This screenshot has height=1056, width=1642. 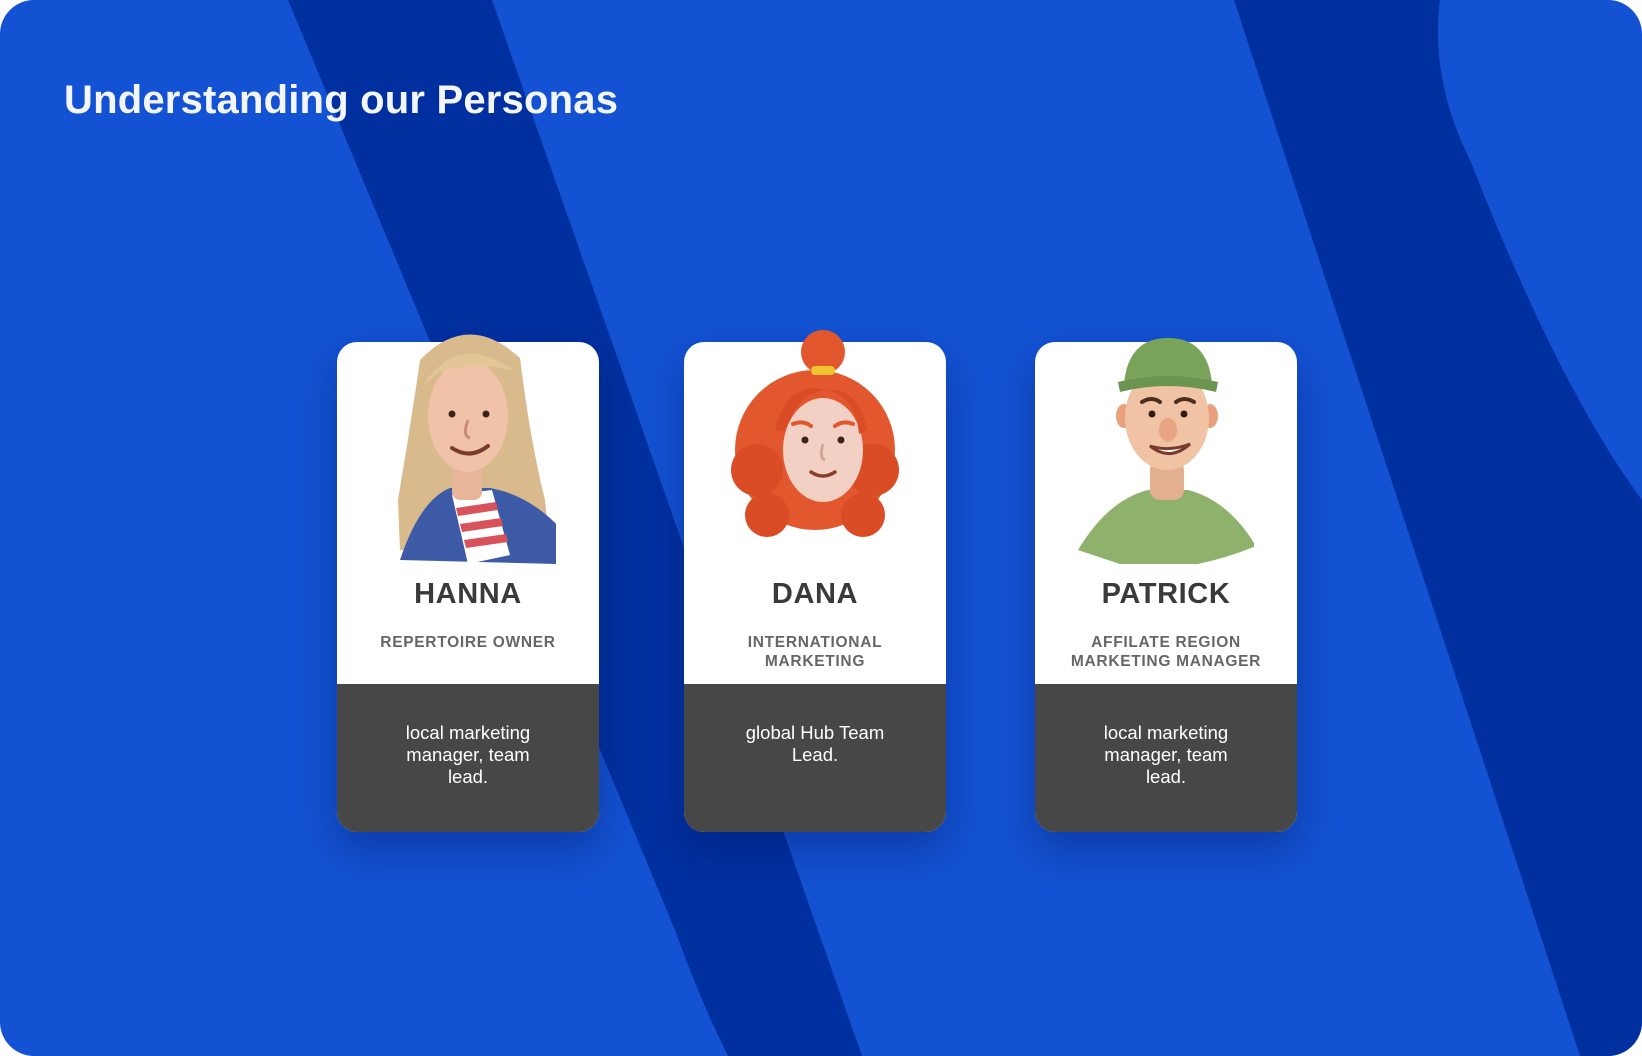 What do you see at coordinates (1166, 451) in the screenshot?
I see `man-cap-avatar-icon` at bounding box center [1166, 451].